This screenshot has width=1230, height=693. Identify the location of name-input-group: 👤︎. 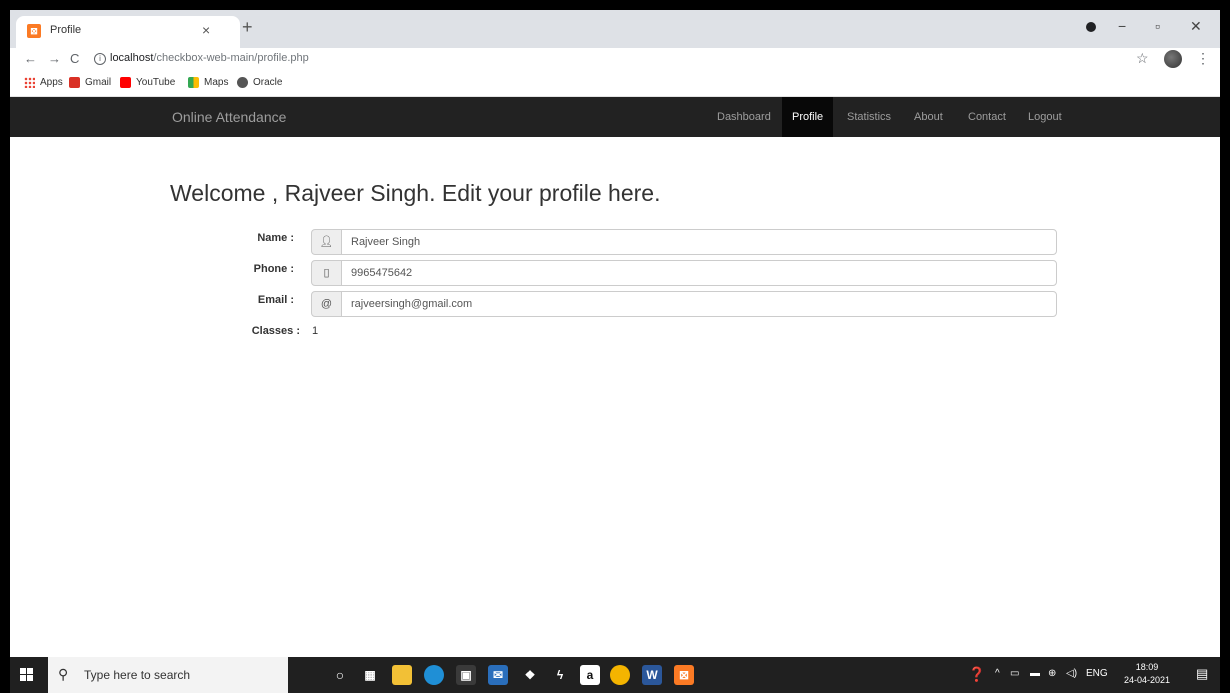
(684, 242).